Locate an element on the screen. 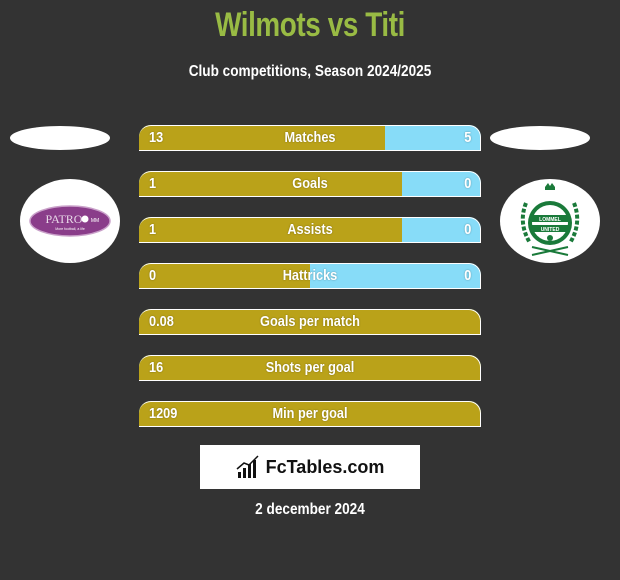 Image resolution: width=620 pixels, height=580 pixels. fctables-brand: FcTables.com is located at coordinates (310, 467).